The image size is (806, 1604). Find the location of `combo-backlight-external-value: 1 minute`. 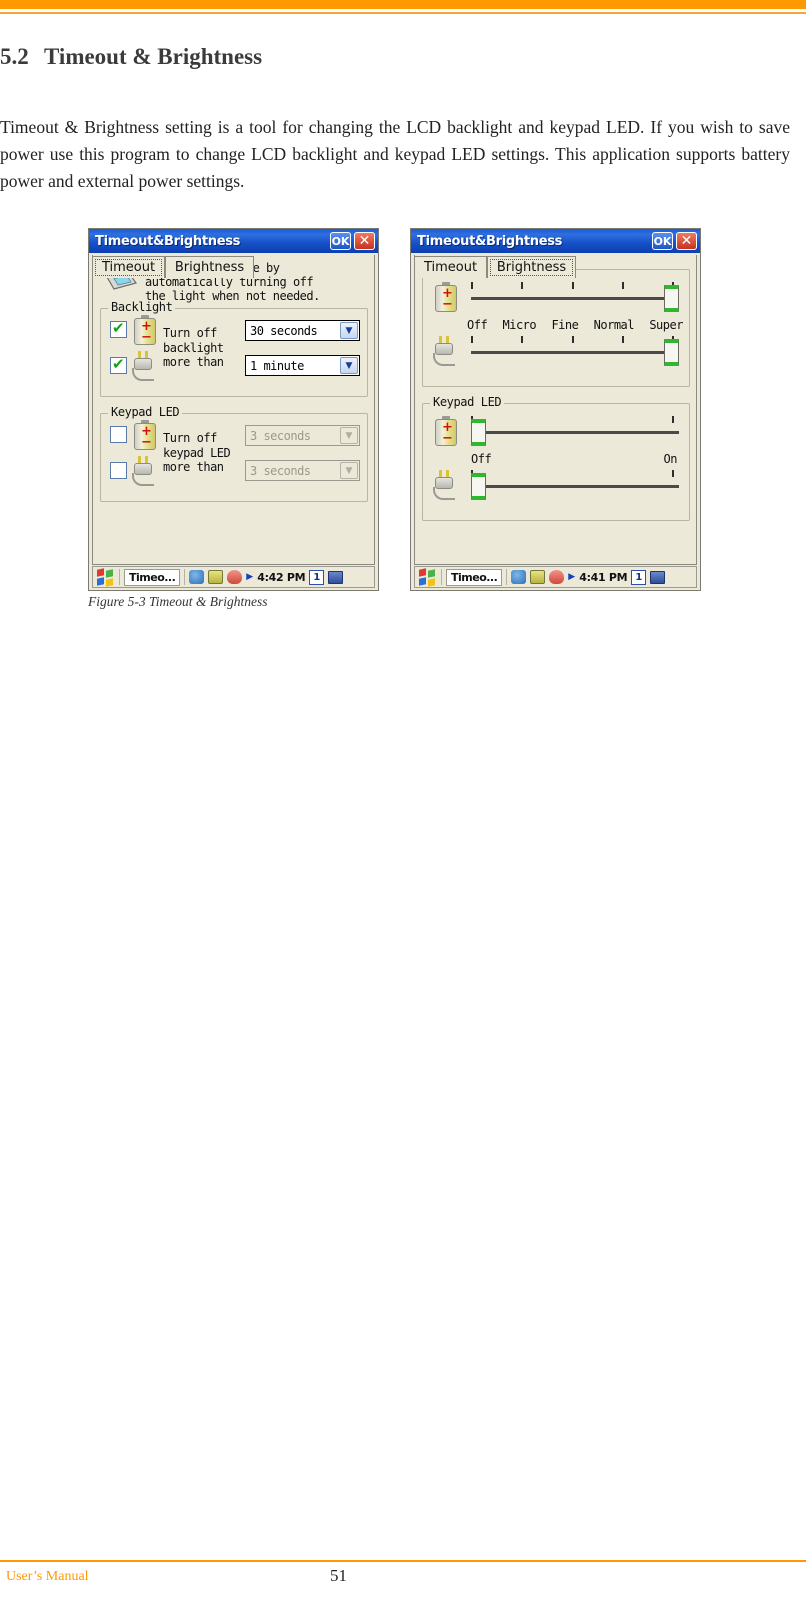

combo-backlight-external-value: 1 minute is located at coordinates (277, 365).